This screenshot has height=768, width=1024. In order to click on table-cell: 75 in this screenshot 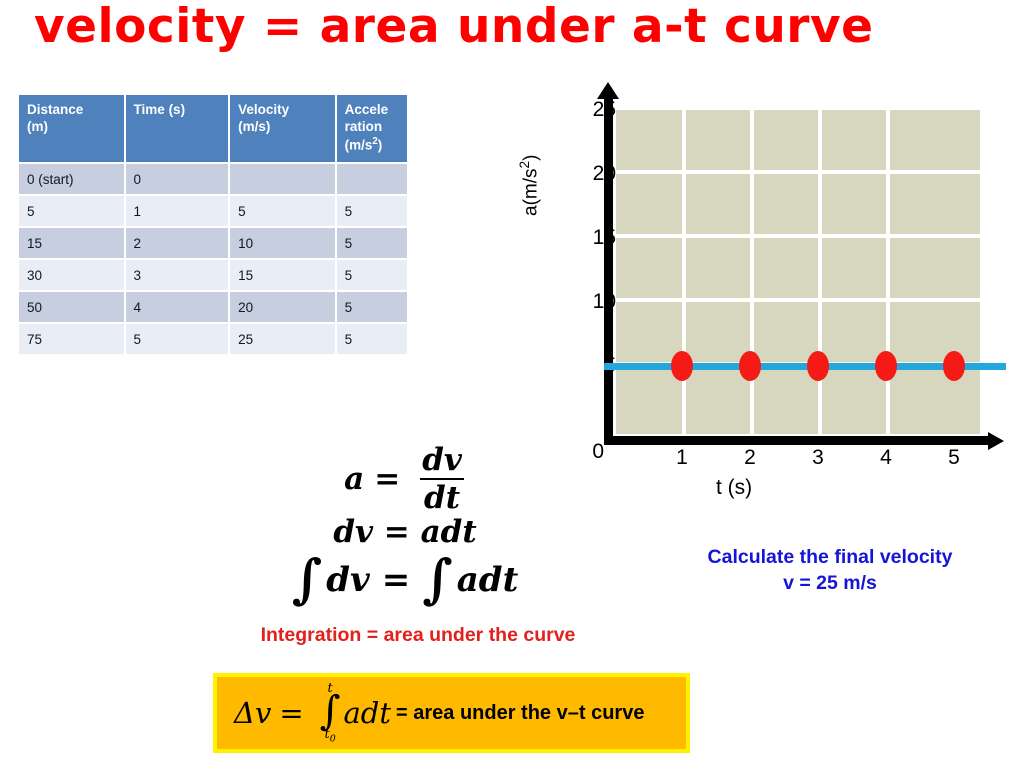, I will do `click(71, 339)`.